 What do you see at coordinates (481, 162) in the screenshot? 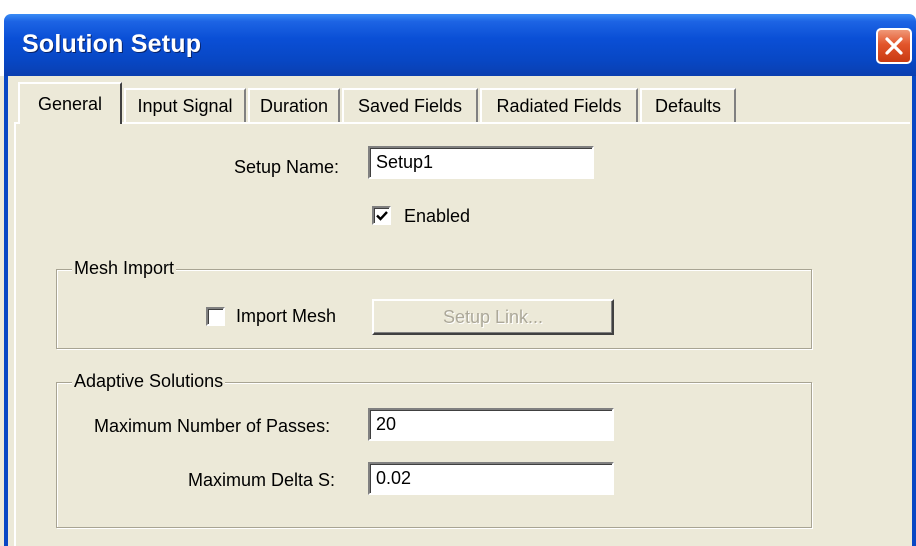
I see `setup-name-input: Setup1` at bounding box center [481, 162].